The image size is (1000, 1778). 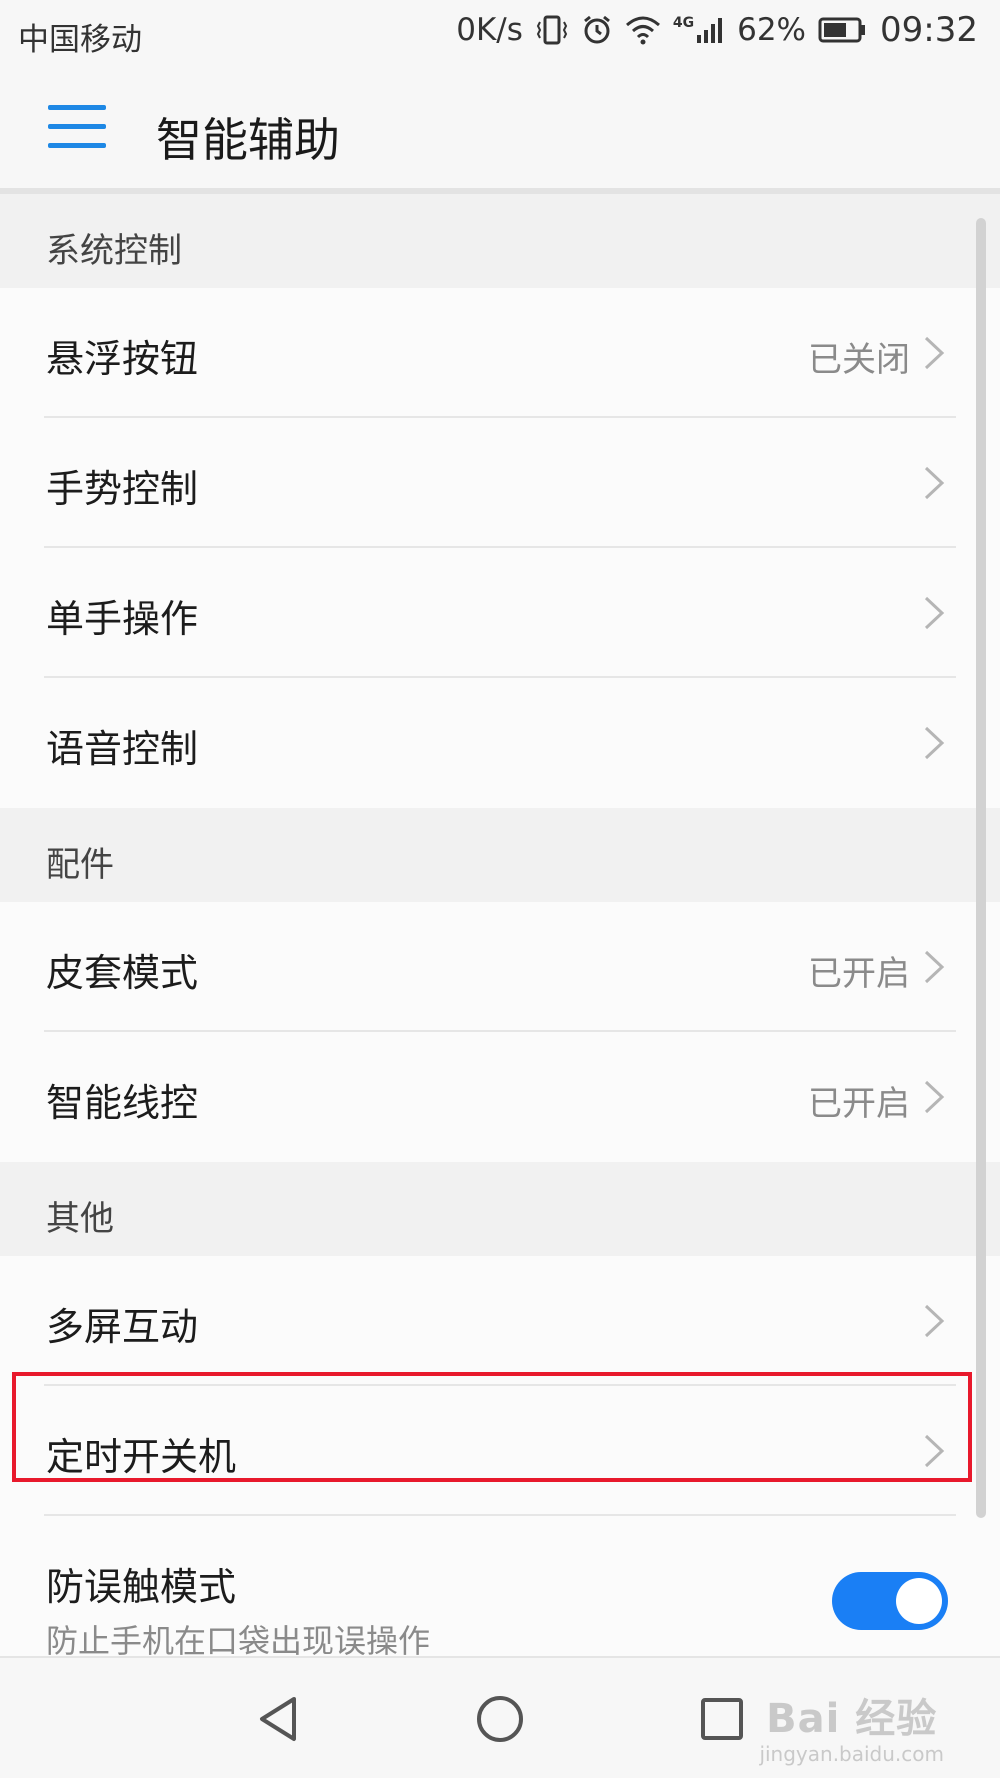 What do you see at coordinates (500, 613) in the screenshot?
I see `settings-item-one-hand-mode: 单手操作` at bounding box center [500, 613].